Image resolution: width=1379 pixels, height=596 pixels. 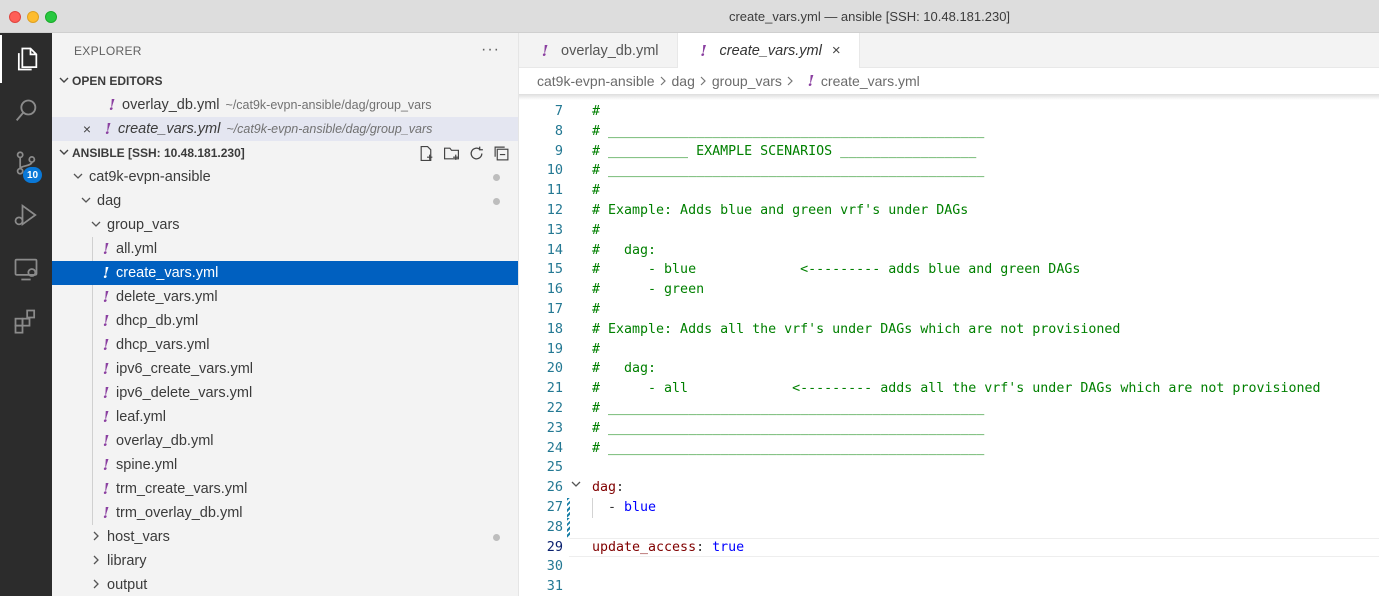 What do you see at coordinates (108, 51) in the screenshot?
I see `explorer-title: EXPLORER` at bounding box center [108, 51].